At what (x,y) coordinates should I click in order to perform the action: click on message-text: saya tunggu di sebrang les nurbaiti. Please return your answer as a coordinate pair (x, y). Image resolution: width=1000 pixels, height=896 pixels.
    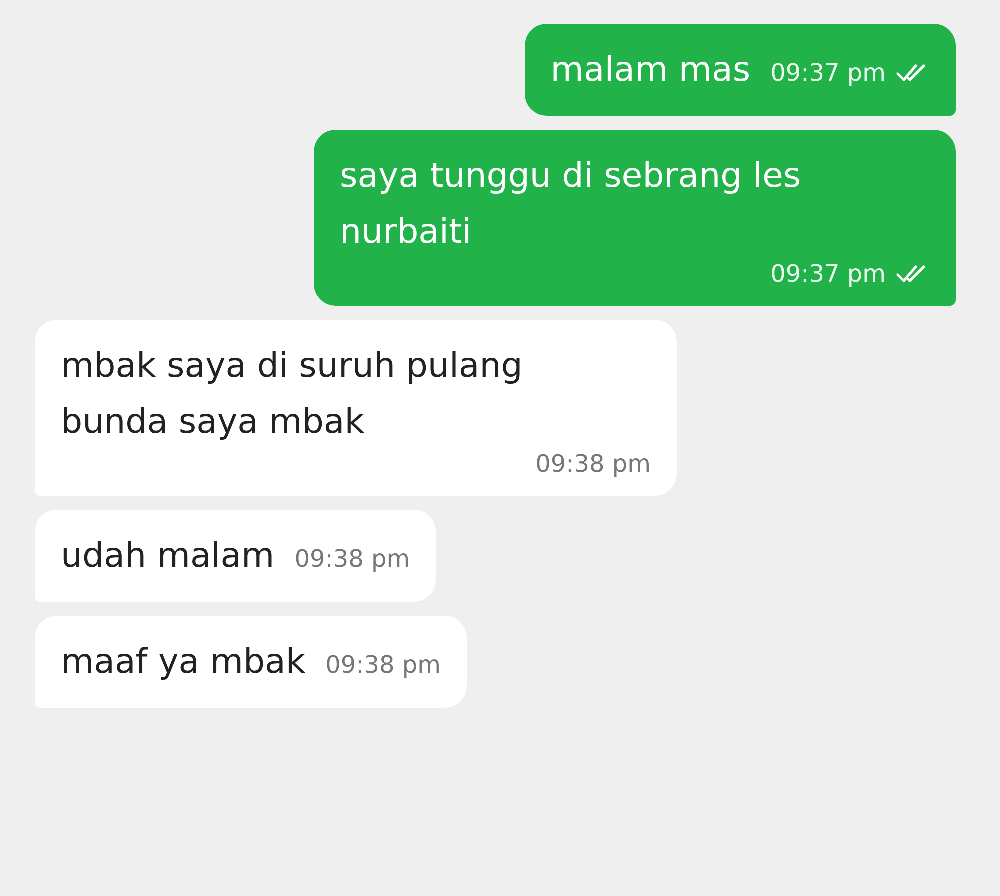
    Looking at the image, I should click on (571, 204).